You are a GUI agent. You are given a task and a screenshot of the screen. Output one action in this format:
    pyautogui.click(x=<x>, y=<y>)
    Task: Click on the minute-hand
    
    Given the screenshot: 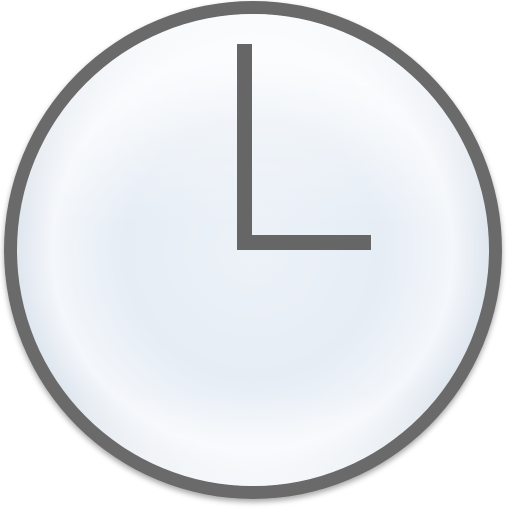 What is the action you would take?
    pyautogui.click(x=304, y=242)
    